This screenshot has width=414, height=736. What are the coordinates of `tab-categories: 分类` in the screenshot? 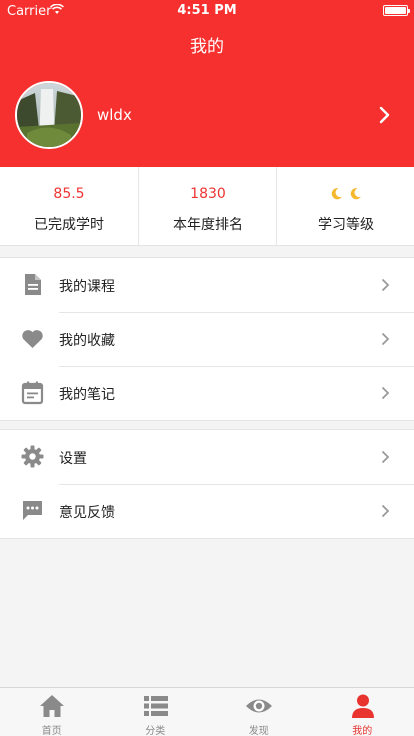 It's located at (156, 712).